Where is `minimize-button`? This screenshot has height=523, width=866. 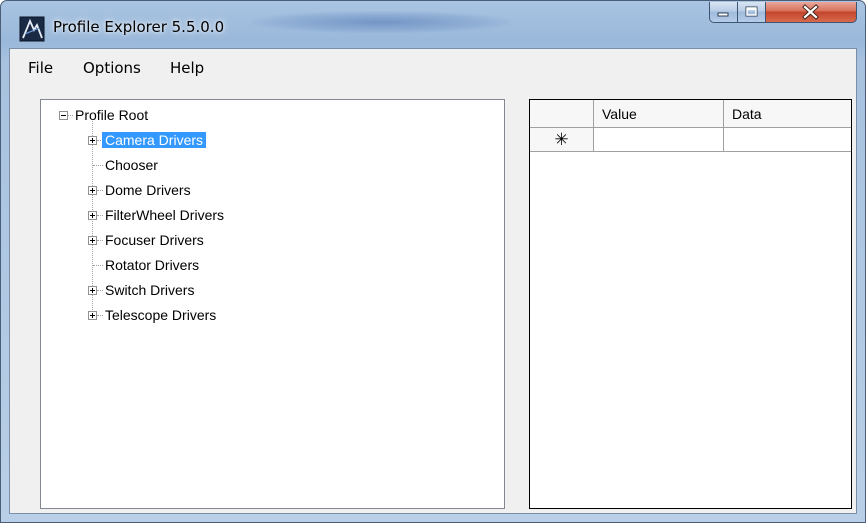 minimize-button is located at coordinates (723, 12).